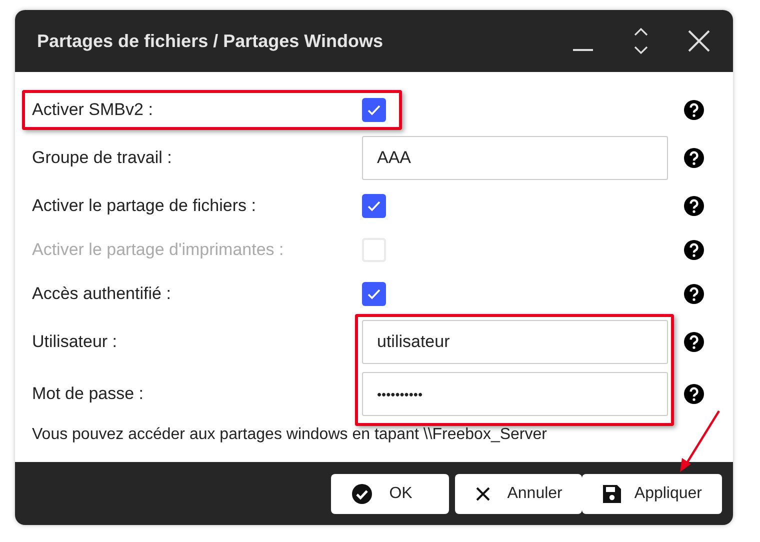  I want to click on save-icon, so click(612, 494).